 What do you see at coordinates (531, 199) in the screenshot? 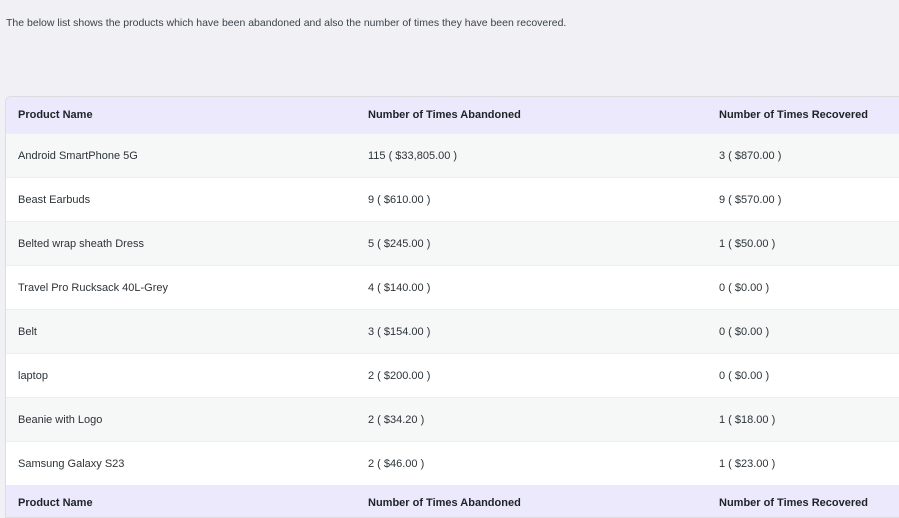
I see `cell-times-abandoned: 9 ( $610.00 )` at bounding box center [531, 199].